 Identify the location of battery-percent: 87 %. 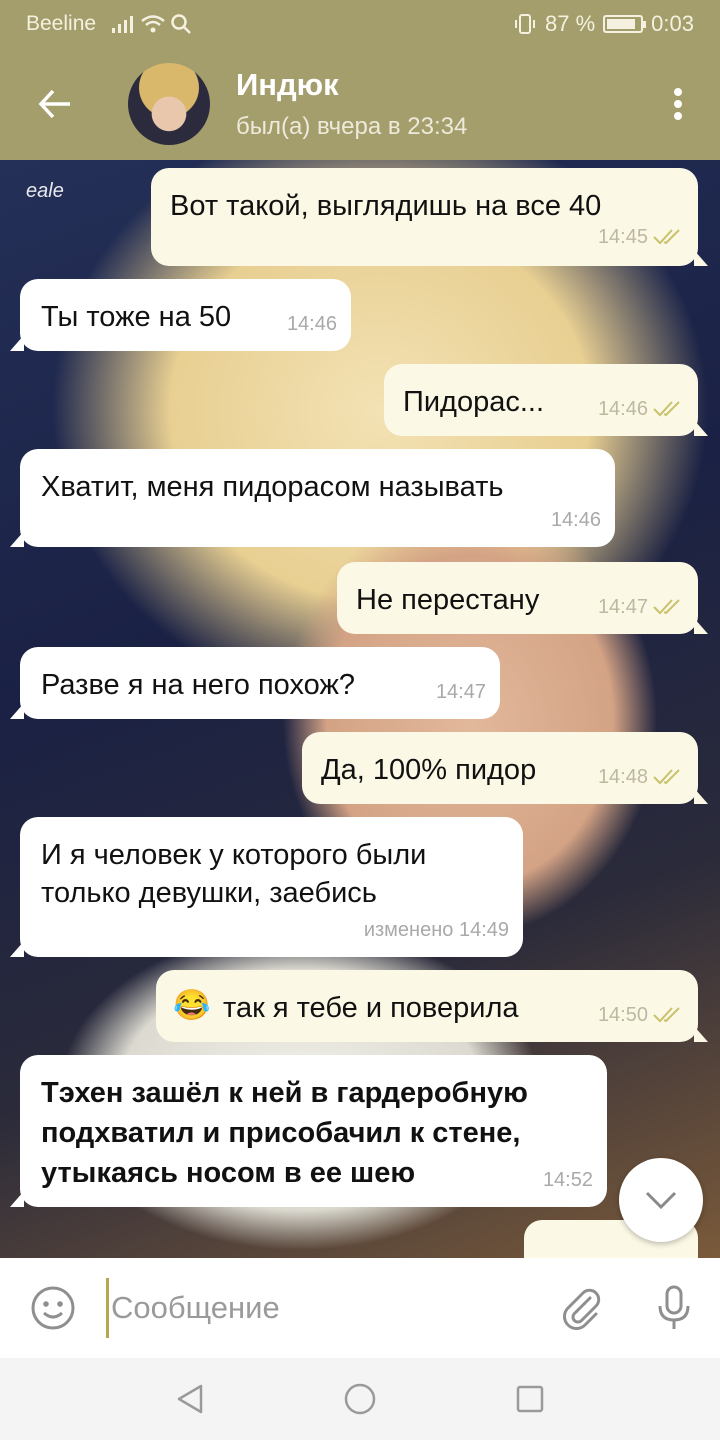
(570, 23).